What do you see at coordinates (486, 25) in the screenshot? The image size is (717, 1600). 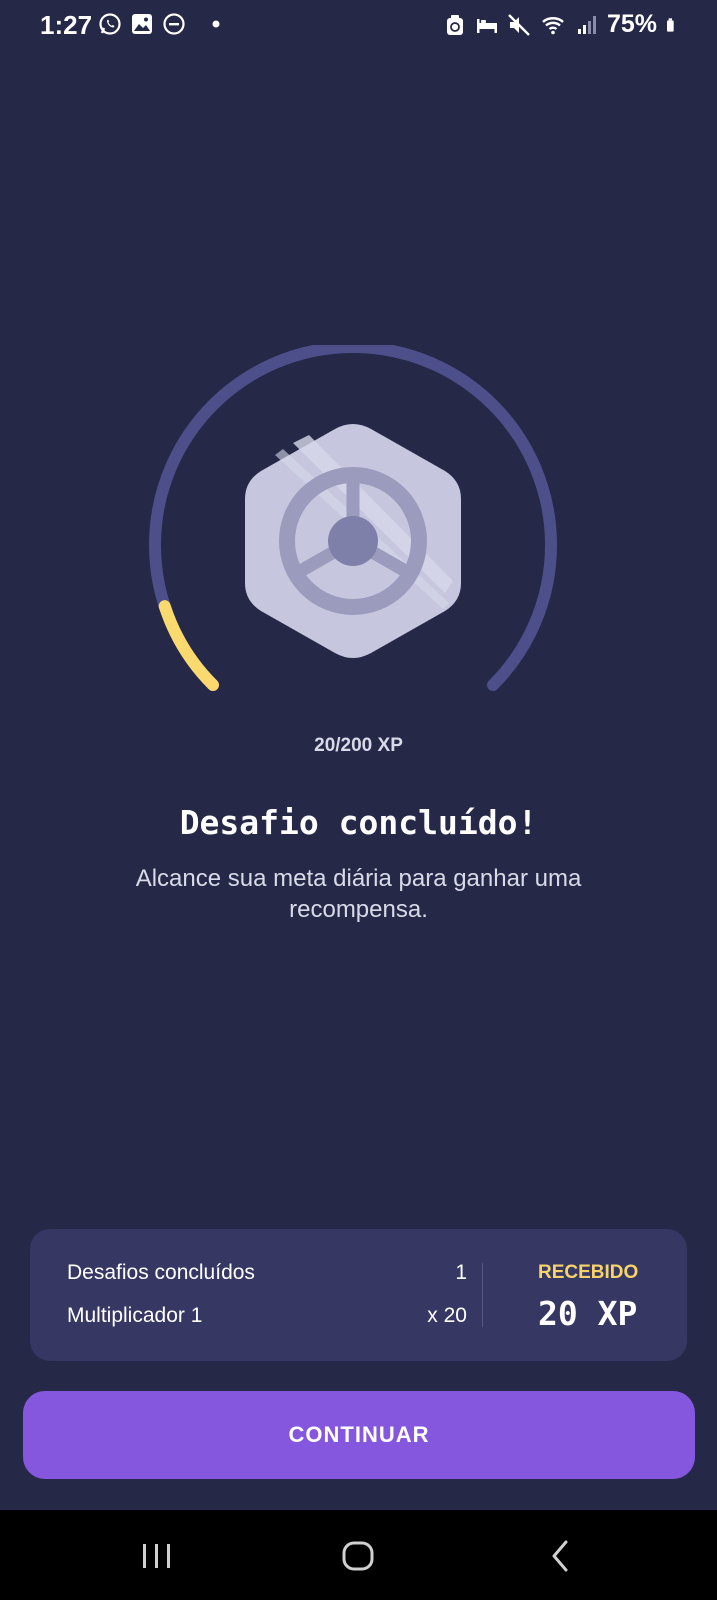 I see `sleep-mode-icon` at bounding box center [486, 25].